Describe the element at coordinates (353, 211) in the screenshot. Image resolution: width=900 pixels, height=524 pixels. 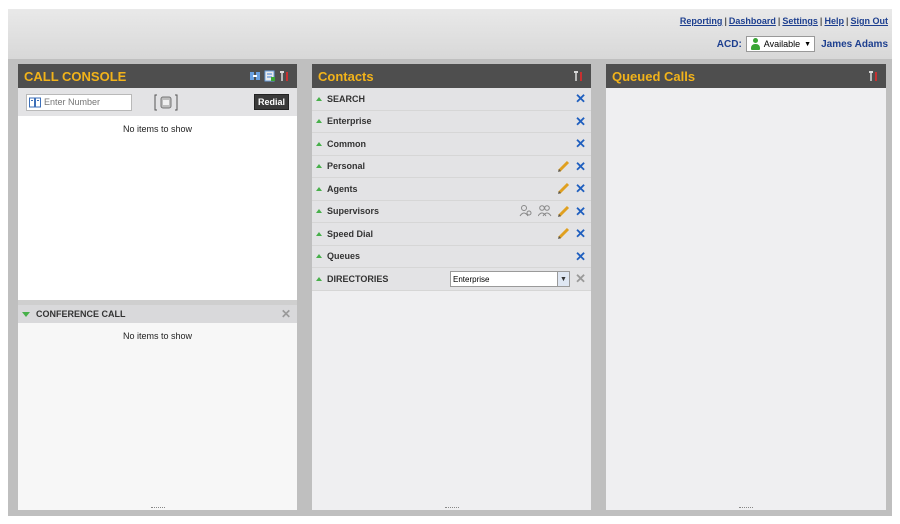
I see `group-label: Supervisors` at that location.